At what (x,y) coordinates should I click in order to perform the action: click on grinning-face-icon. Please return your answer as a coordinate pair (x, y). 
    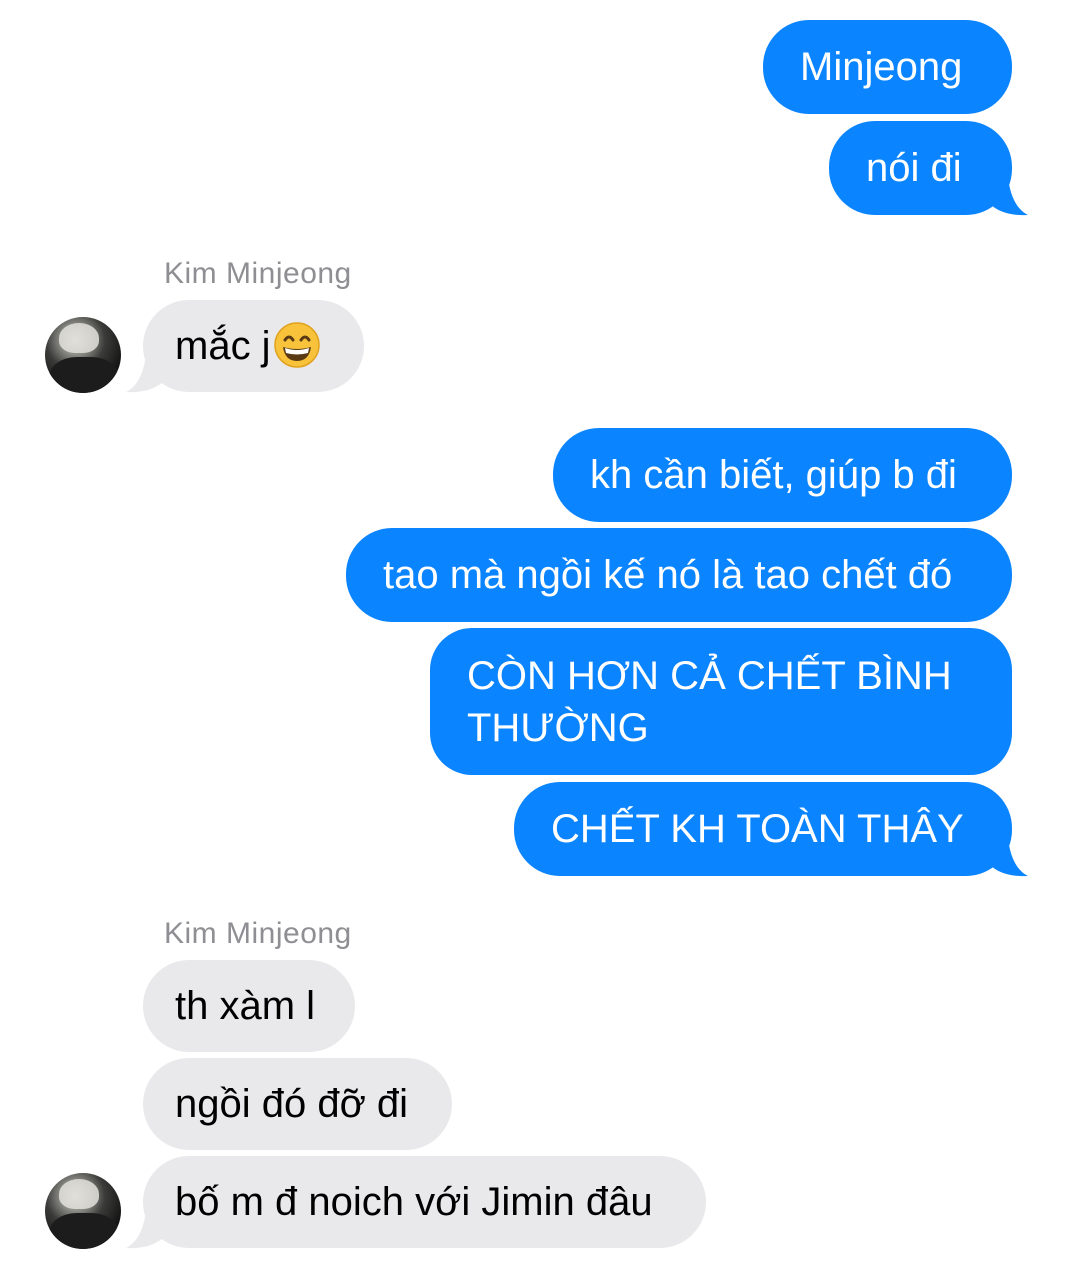
    Looking at the image, I should click on (296, 345).